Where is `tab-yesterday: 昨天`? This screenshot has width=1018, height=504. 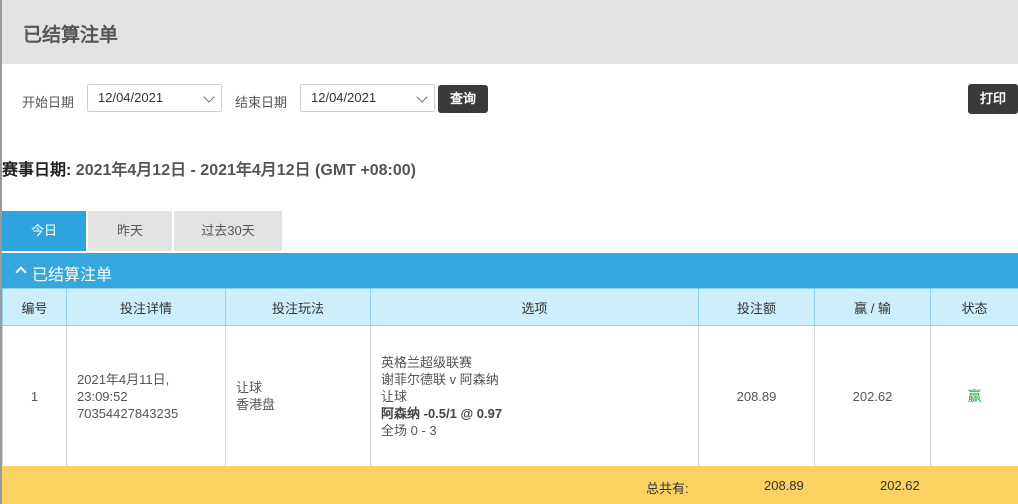
tab-yesterday: 昨天 is located at coordinates (130, 231).